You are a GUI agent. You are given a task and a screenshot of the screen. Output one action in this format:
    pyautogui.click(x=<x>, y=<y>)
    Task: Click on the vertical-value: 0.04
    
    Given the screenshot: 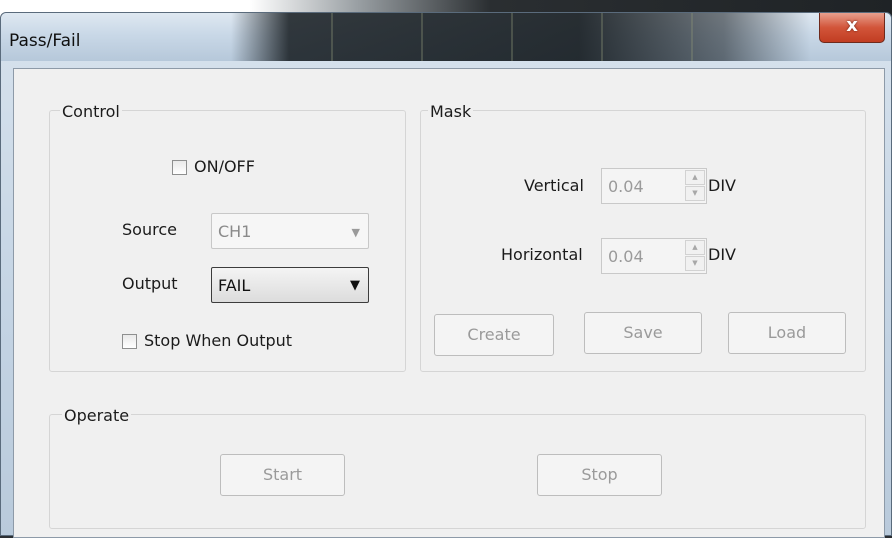 What is the action you would take?
    pyautogui.click(x=626, y=186)
    